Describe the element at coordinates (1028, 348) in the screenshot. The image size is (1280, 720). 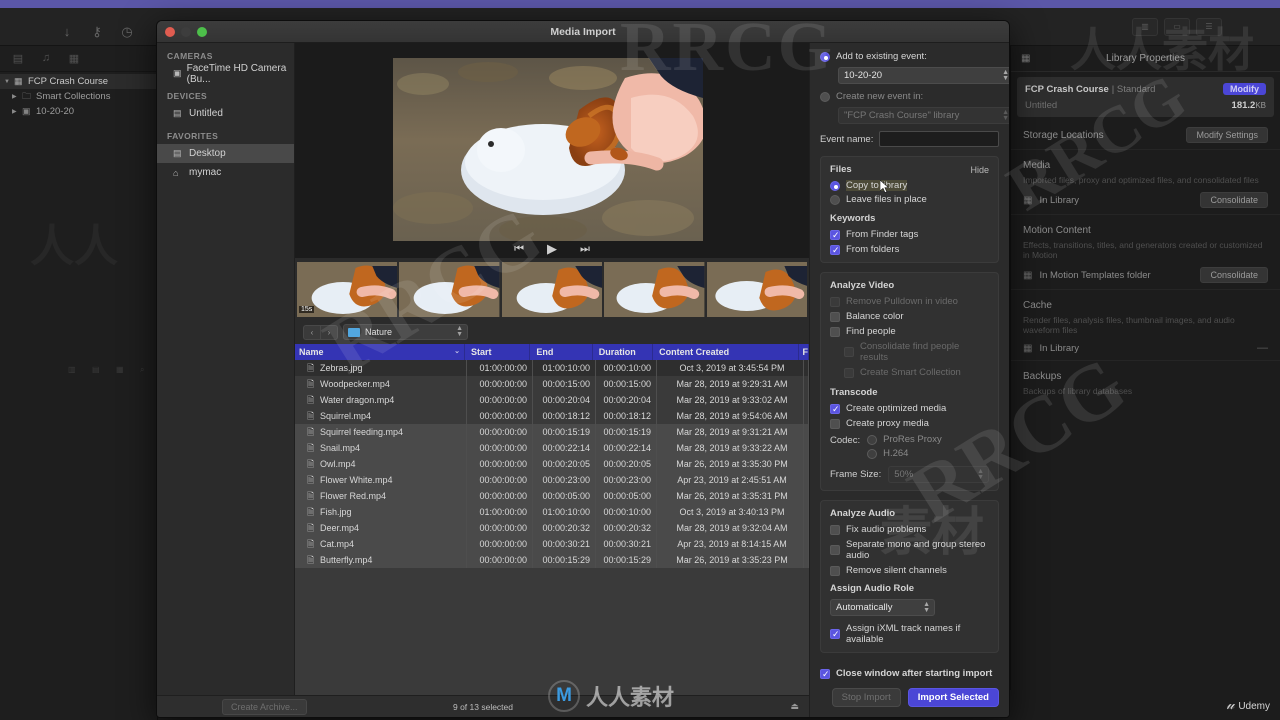
I see `library-icon: ▦` at that location.